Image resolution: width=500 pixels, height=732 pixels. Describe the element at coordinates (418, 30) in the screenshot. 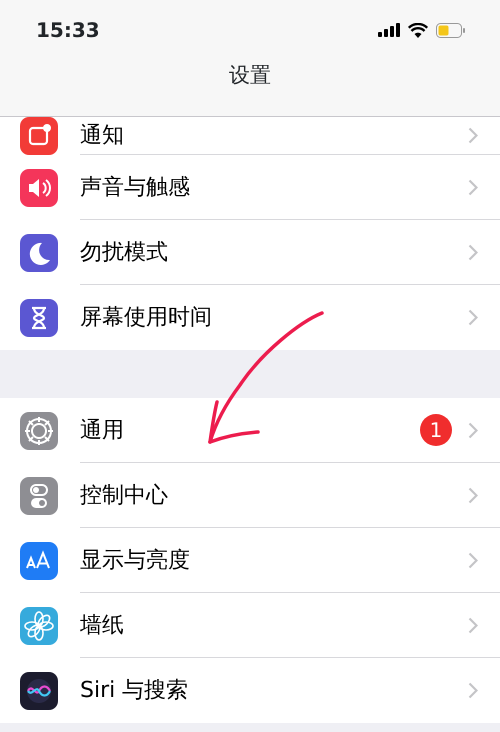

I see `wifi-icon` at that location.